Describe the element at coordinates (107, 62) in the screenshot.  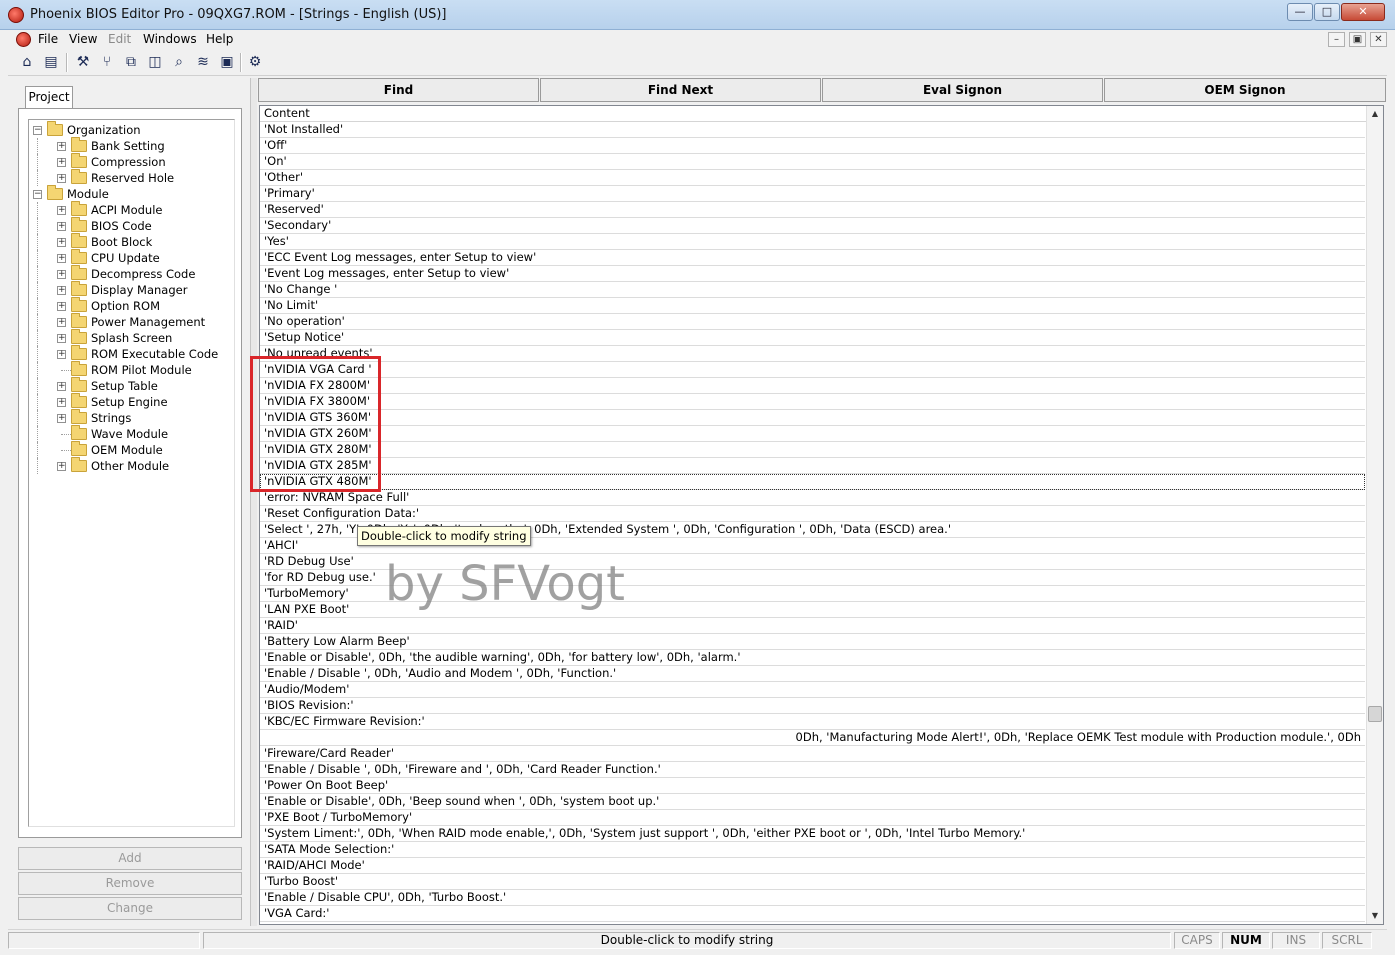
I see `tree-icon: ⑂` at that location.